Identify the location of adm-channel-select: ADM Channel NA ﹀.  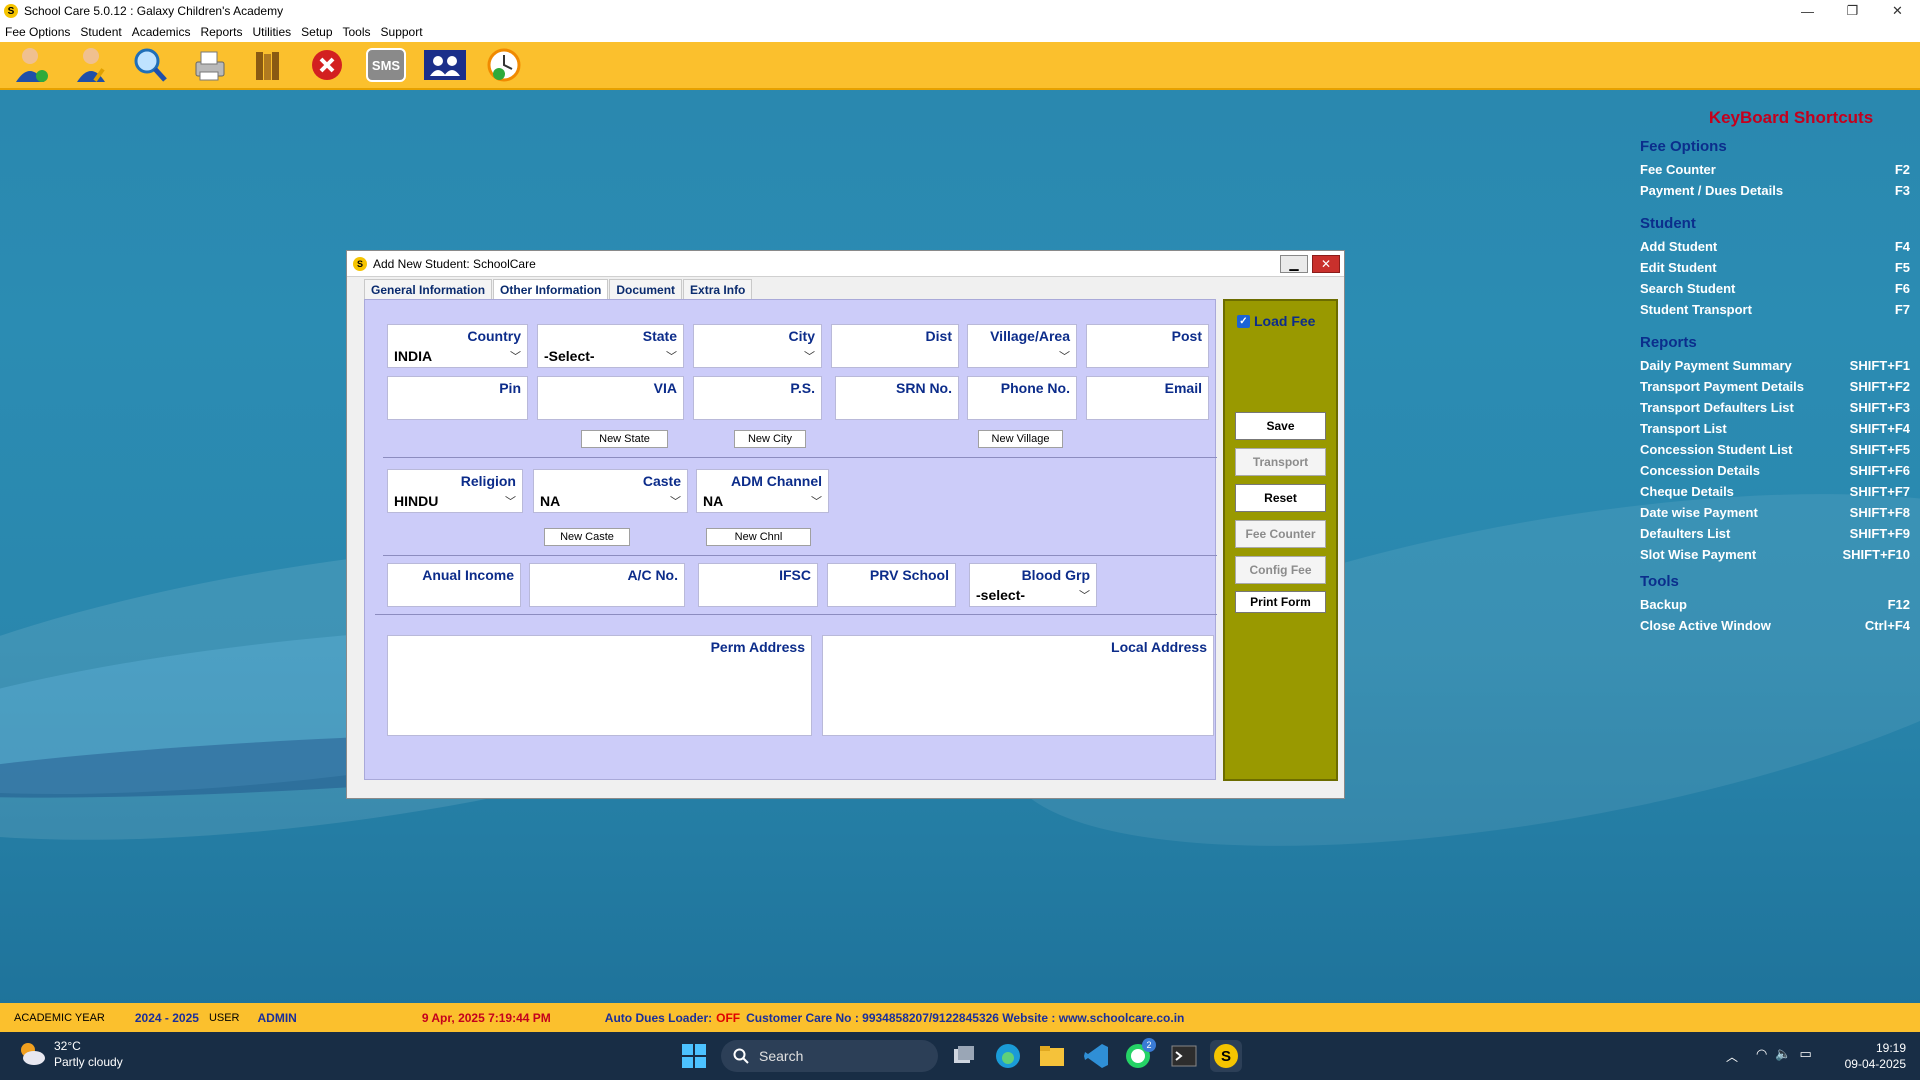
(762, 491).